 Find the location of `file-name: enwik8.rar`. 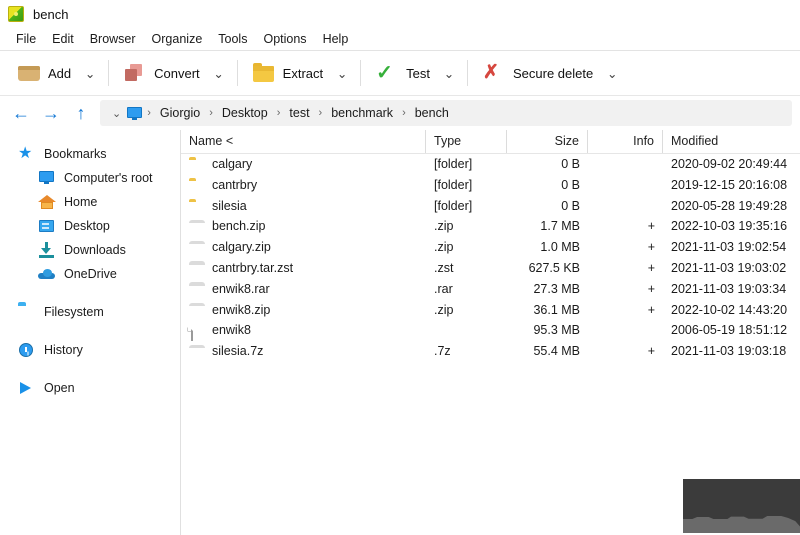

file-name: enwik8.rar is located at coordinates (241, 288).